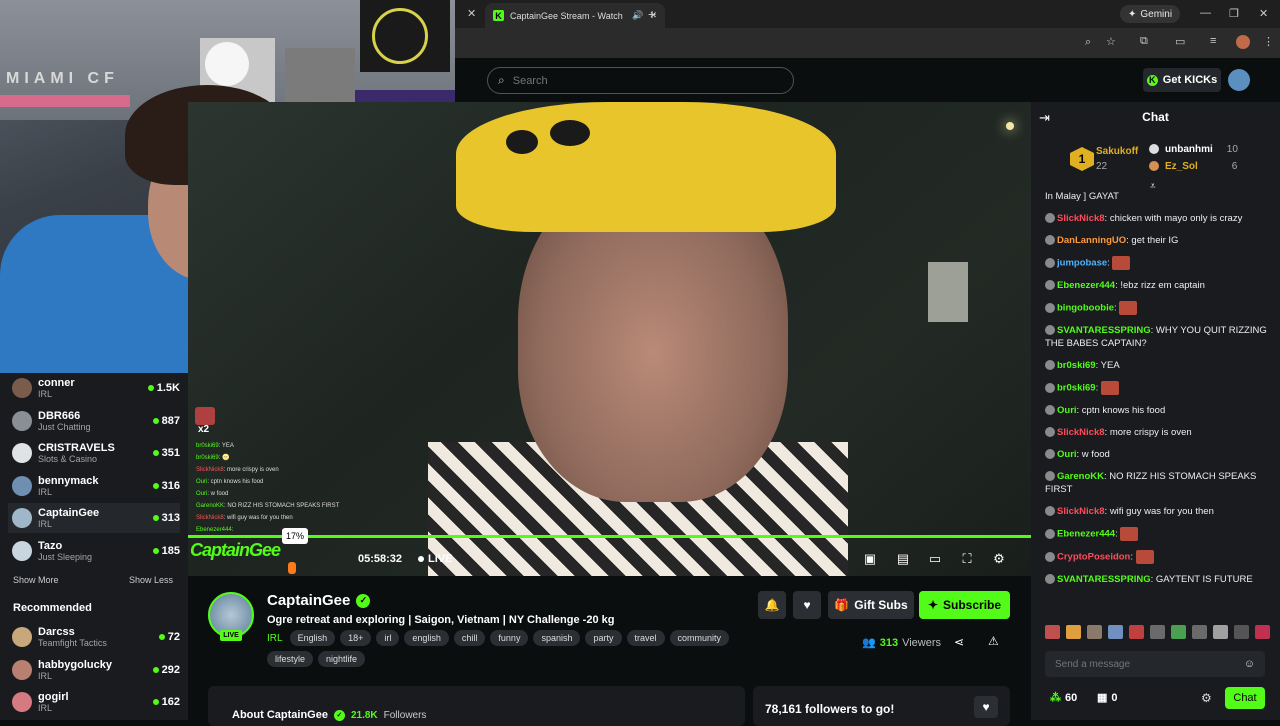 The height and width of the screenshot is (726, 1280). I want to click on sidebar-channel: habbygolucky IRL 292, so click(96, 670).